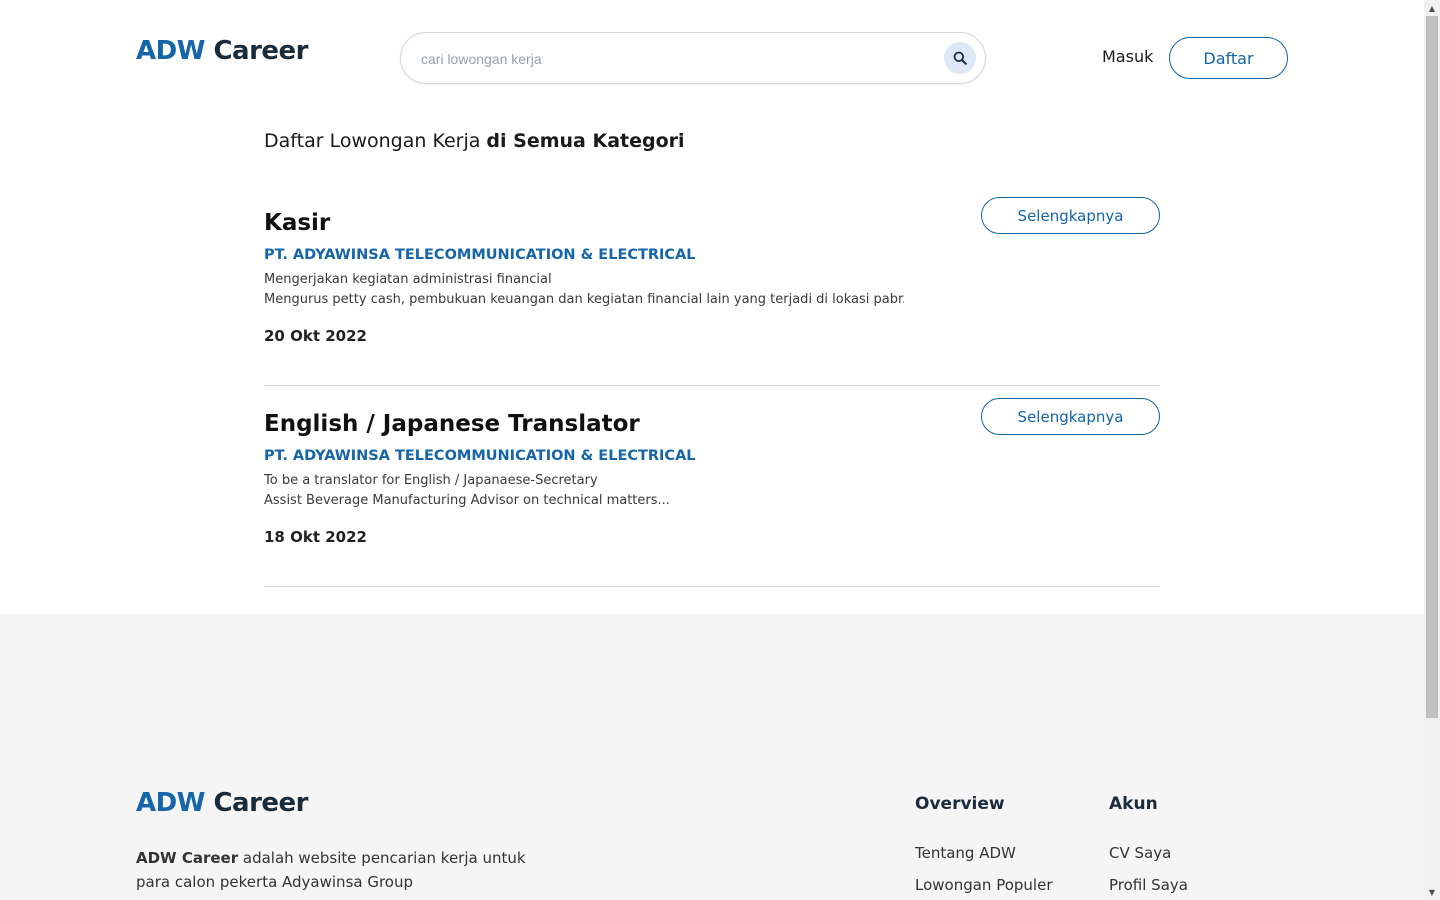 The width and height of the screenshot is (1440, 900). Describe the element at coordinates (315, 336) in the screenshot. I see `job-date: 20 Okt 2022` at that location.